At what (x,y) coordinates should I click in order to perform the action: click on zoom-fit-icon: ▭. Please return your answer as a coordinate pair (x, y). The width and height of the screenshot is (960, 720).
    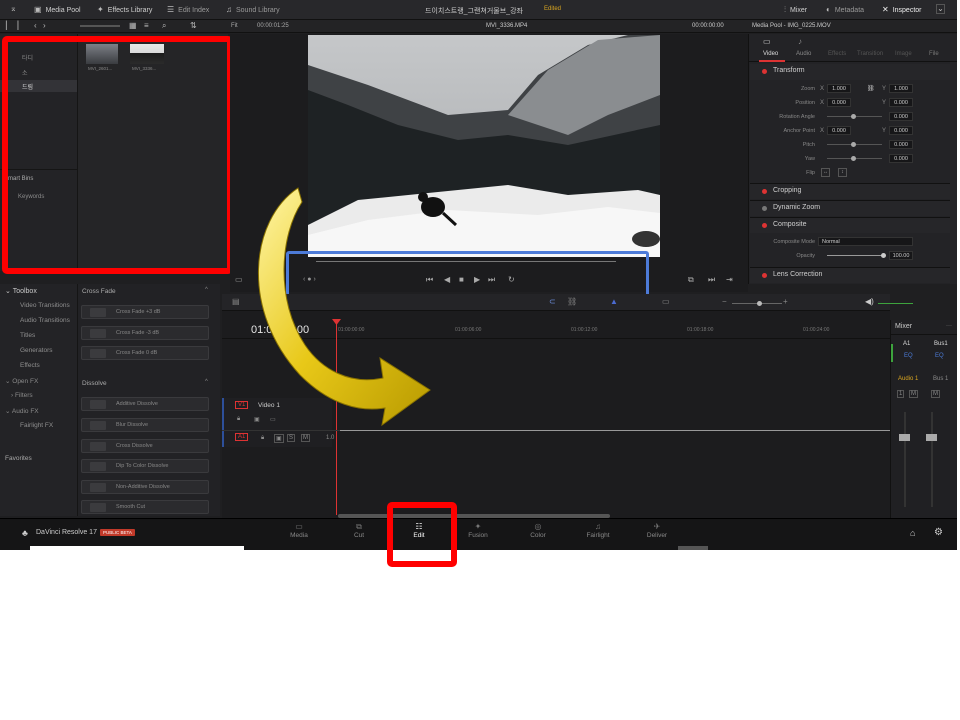
    Looking at the image, I should click on (666, 302).